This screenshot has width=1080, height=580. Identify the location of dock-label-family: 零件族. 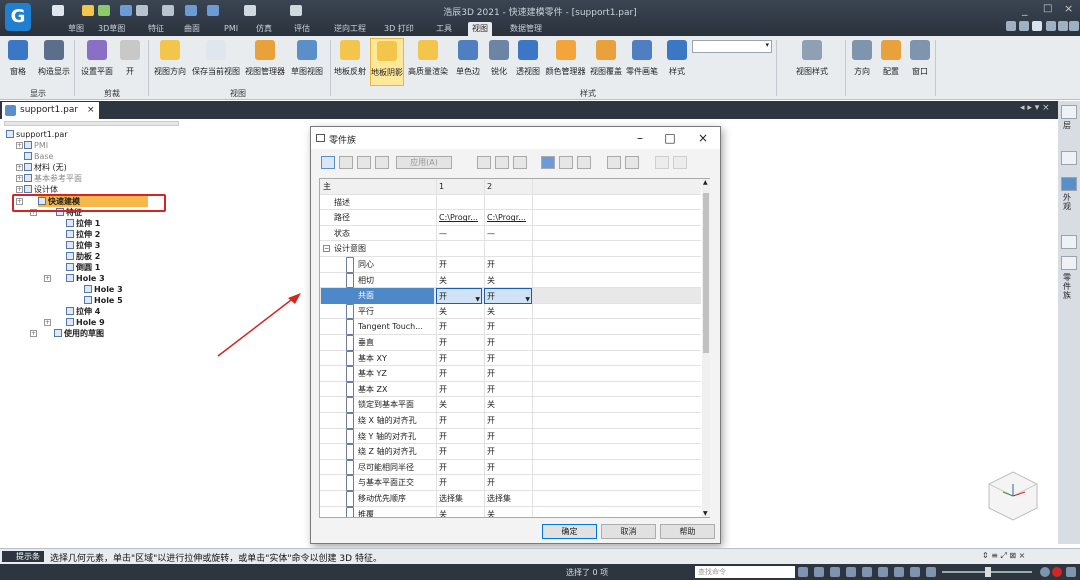
(1069, 286).